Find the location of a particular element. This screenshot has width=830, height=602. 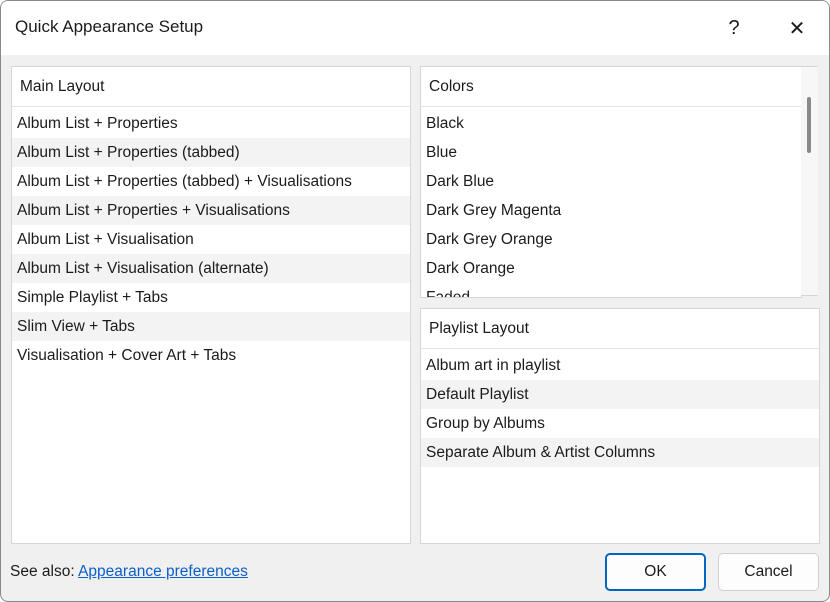

list-item: Album List + Properties is located at coordinates (211, 123).